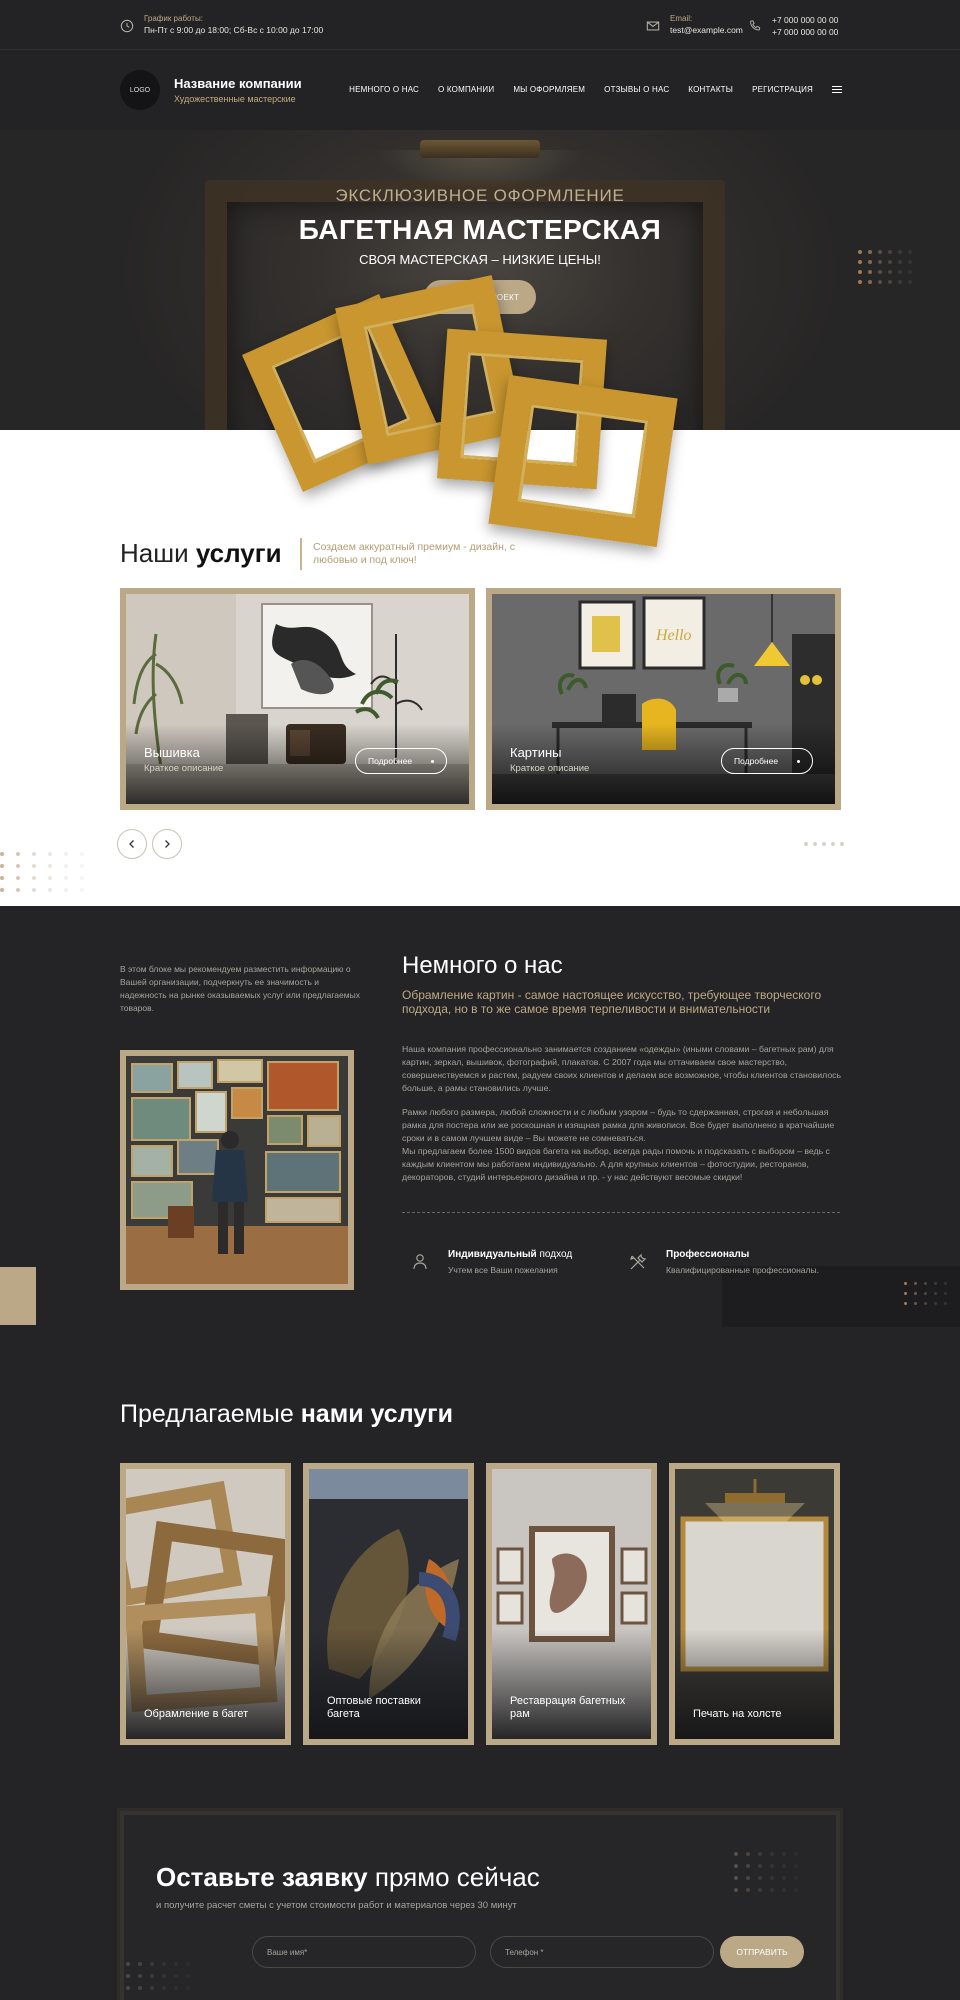  What do you see at coordinates (571, 1604) in the screenshot?
I see `offered-card-restoration: Реставрация багетных рам` at bounding box center [571, 1604].